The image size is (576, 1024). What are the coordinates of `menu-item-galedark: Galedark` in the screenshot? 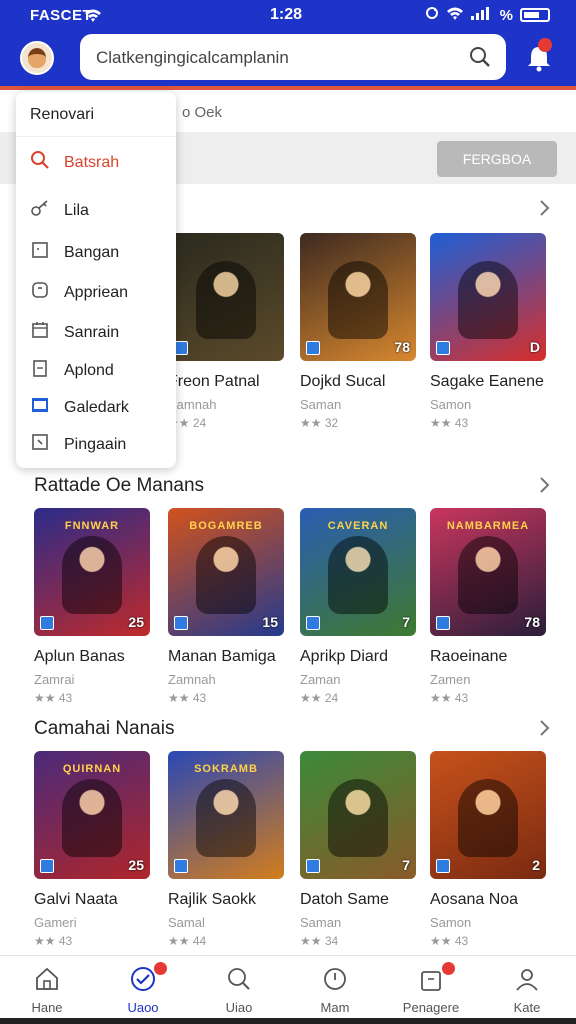 It's located at (79, 407).